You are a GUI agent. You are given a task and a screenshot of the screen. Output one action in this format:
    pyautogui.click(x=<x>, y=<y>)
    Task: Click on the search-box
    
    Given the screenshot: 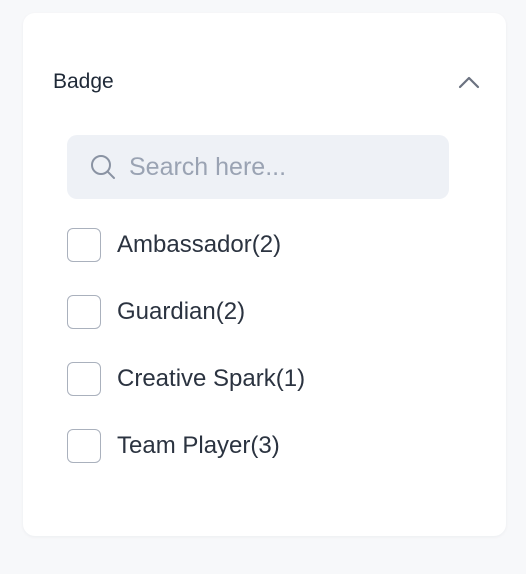 What is the action you would take?
    pyautogui.click(x=258, y=167)
    